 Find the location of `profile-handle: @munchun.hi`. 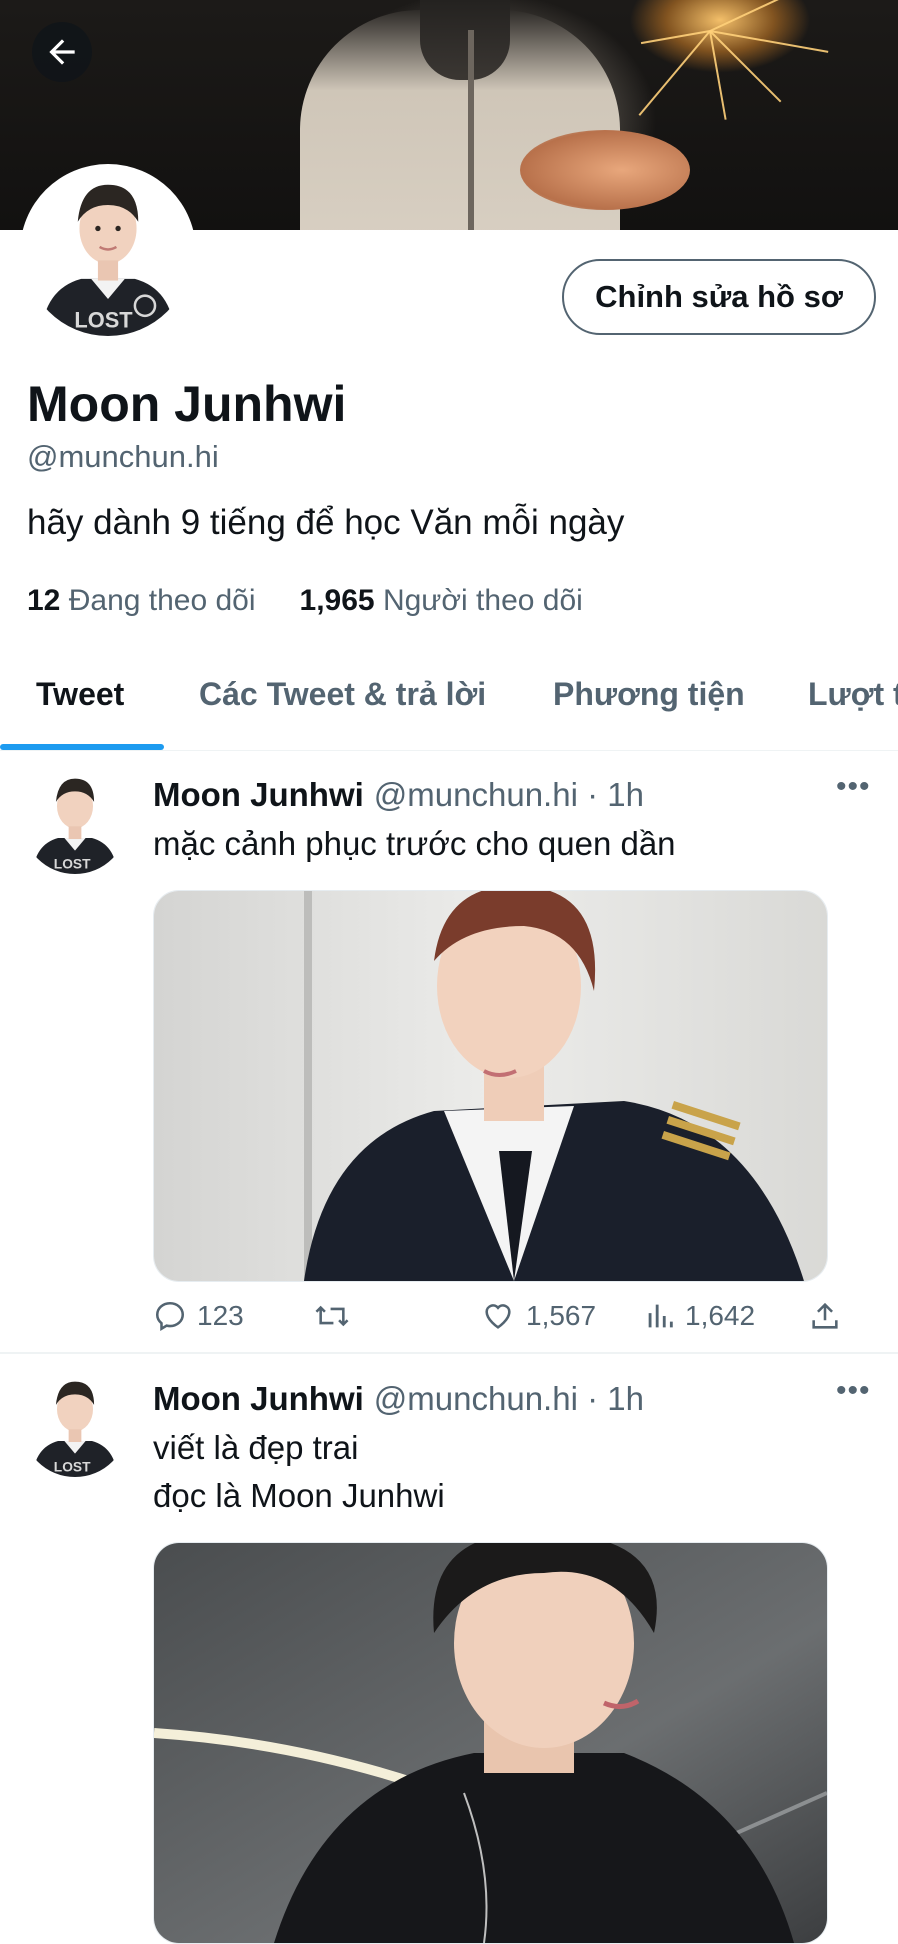

profile-handle: @munchun.hi is located at coordinates (123, 456).